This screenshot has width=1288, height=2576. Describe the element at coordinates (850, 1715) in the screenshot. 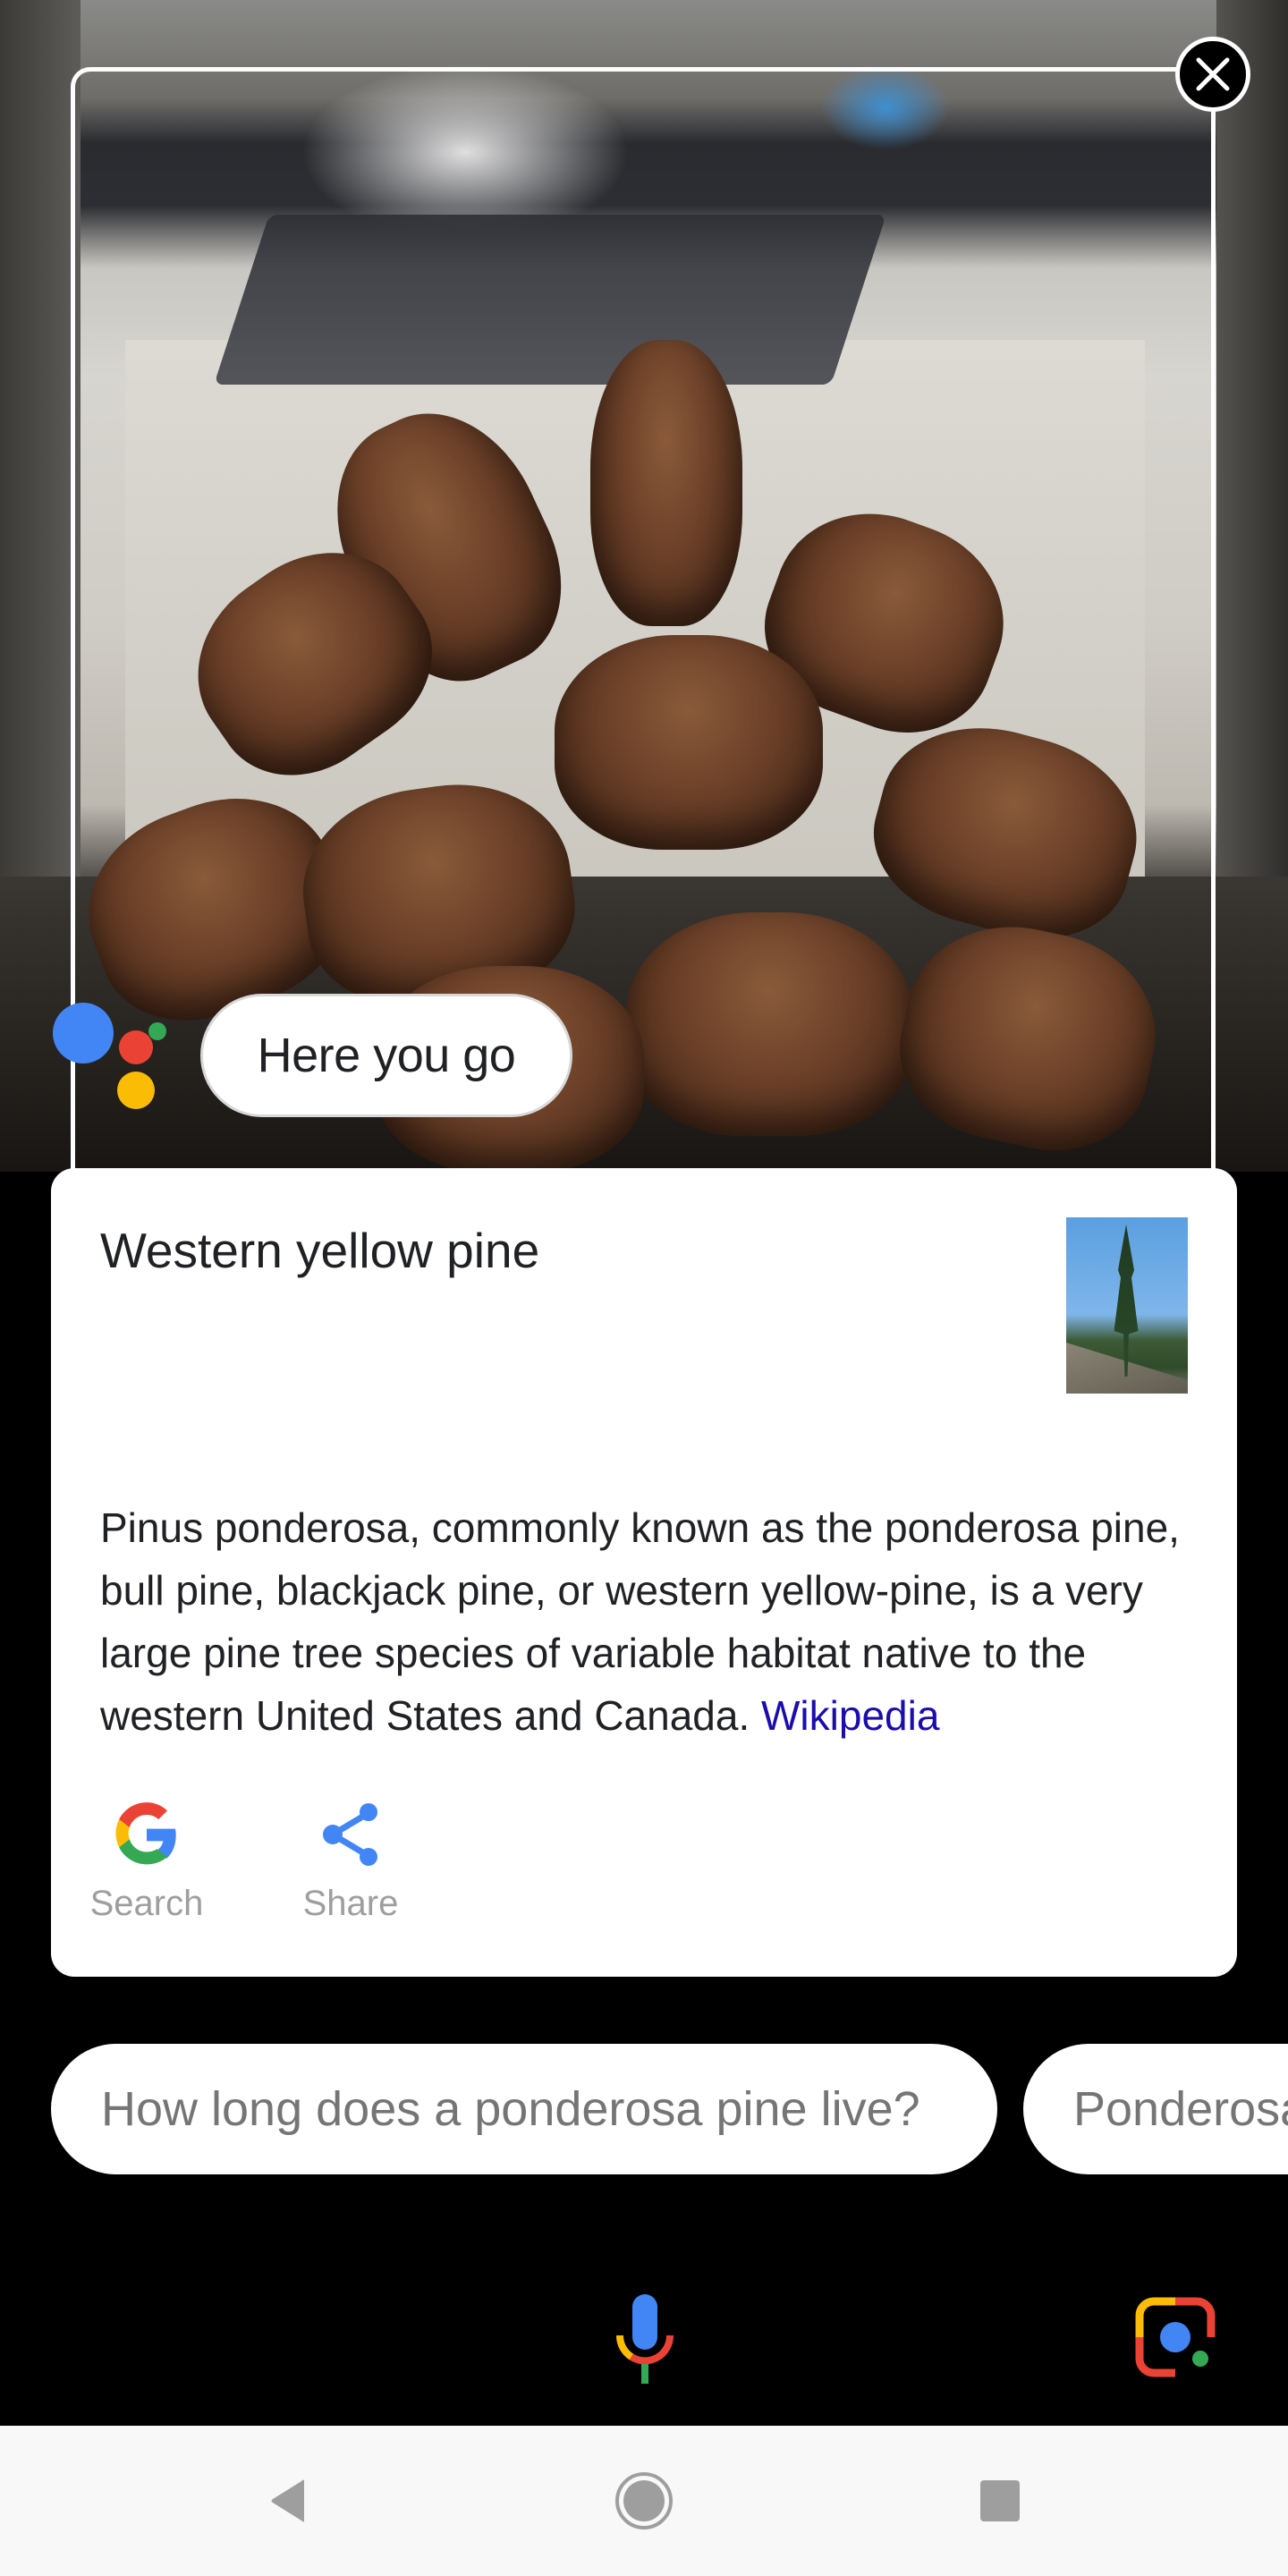

I see `wikipedia-link: Wikipedia` at that location.